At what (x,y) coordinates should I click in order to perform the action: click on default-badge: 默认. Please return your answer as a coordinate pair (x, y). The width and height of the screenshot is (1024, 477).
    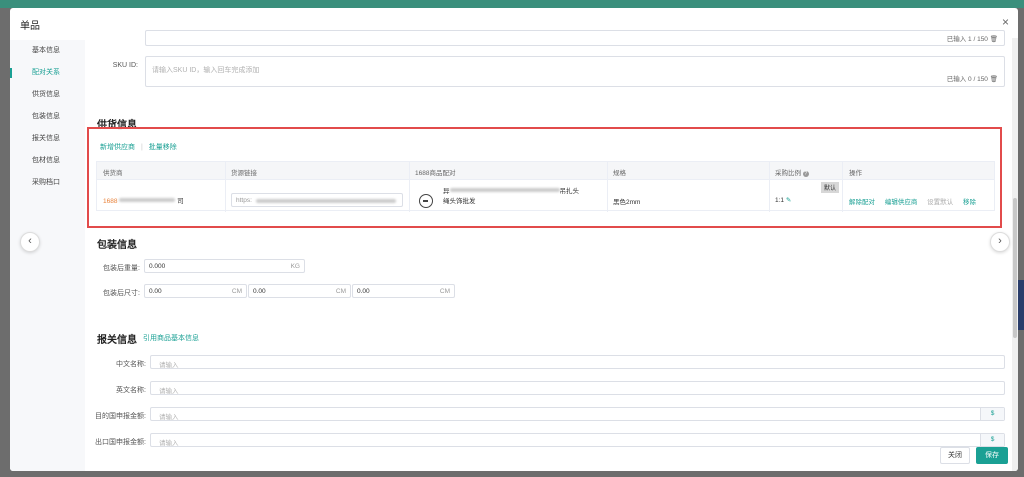
    Looking at the image, I should click on (830, 187).